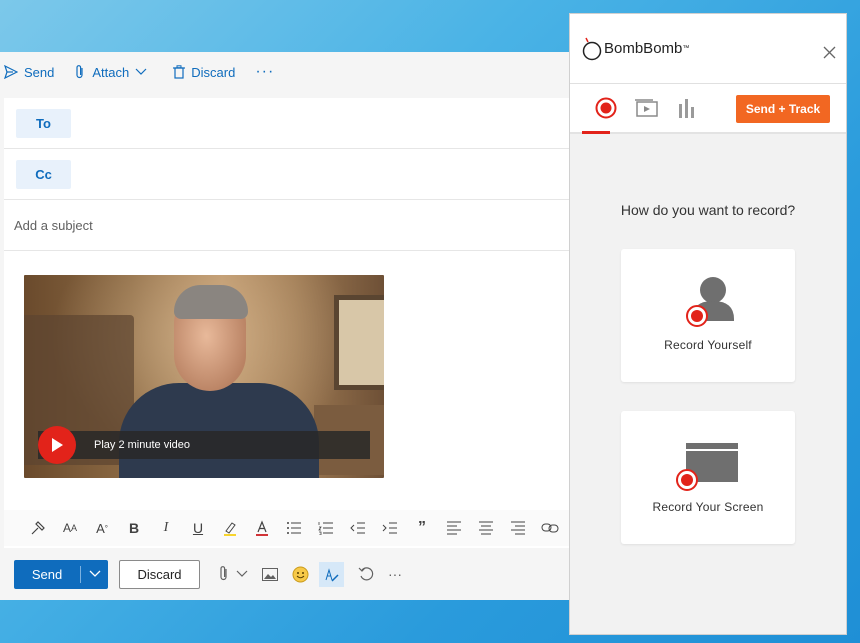  What do you see at coordinates (486, 528) in the screenshot?
I see `align-center-icon` at bounding box center [486, 528].